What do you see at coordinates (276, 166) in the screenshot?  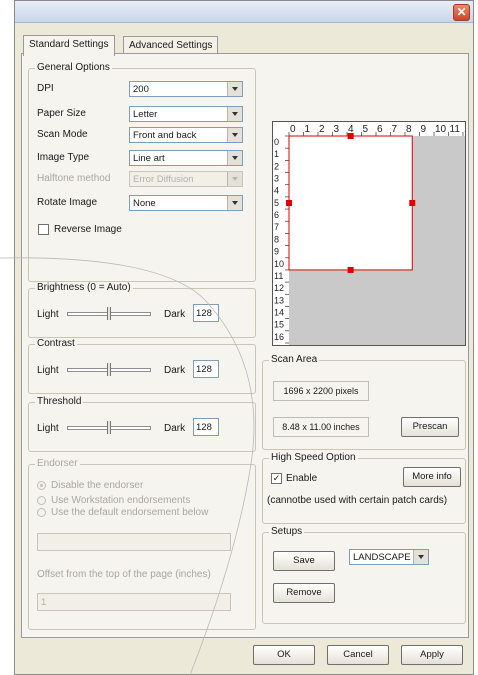 I see `ruler-left-tick-label: 2` at bounding box center [276, 166].